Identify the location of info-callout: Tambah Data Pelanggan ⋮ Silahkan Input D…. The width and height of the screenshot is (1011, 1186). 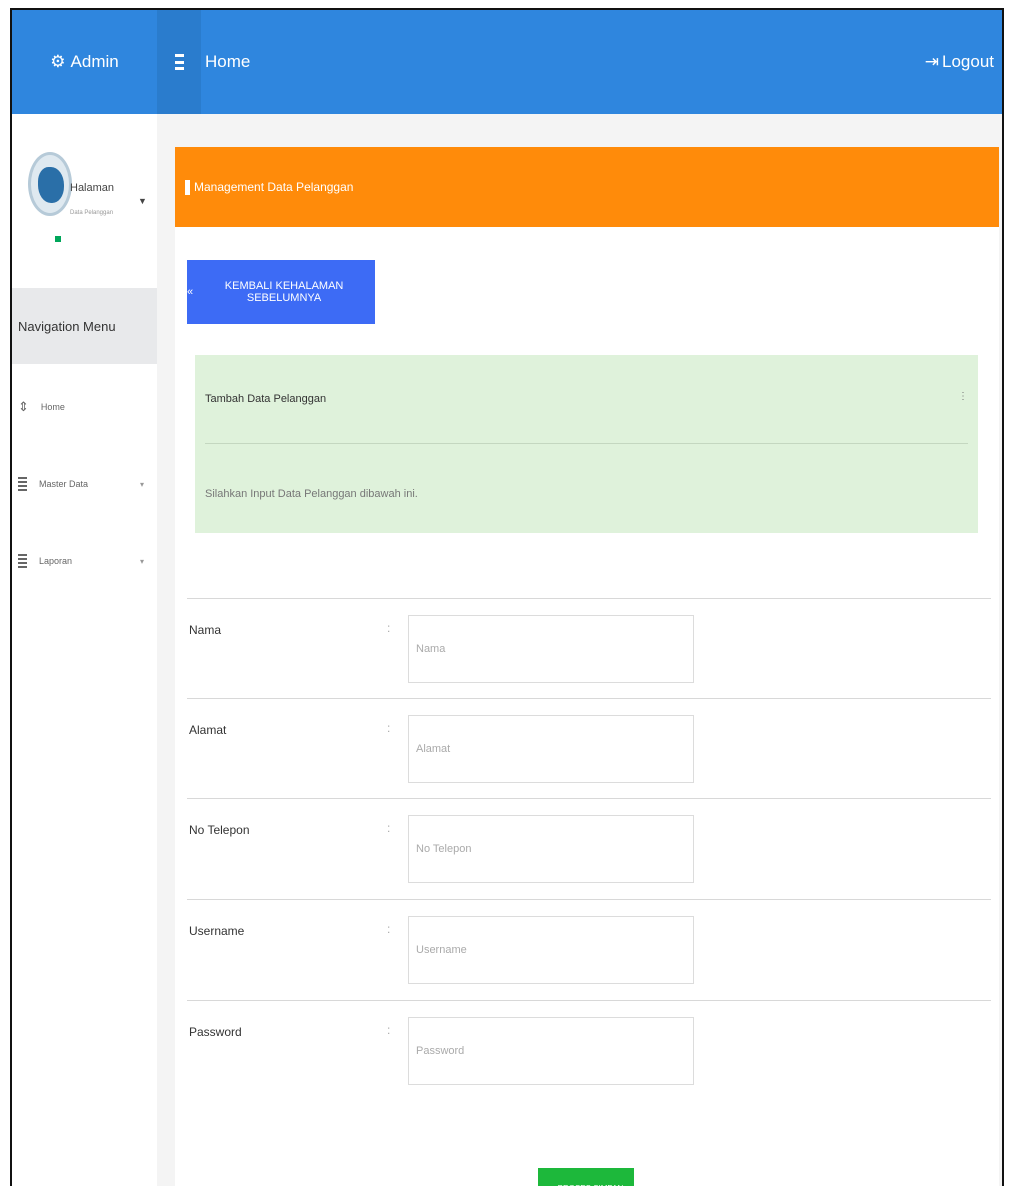
(586, 444).